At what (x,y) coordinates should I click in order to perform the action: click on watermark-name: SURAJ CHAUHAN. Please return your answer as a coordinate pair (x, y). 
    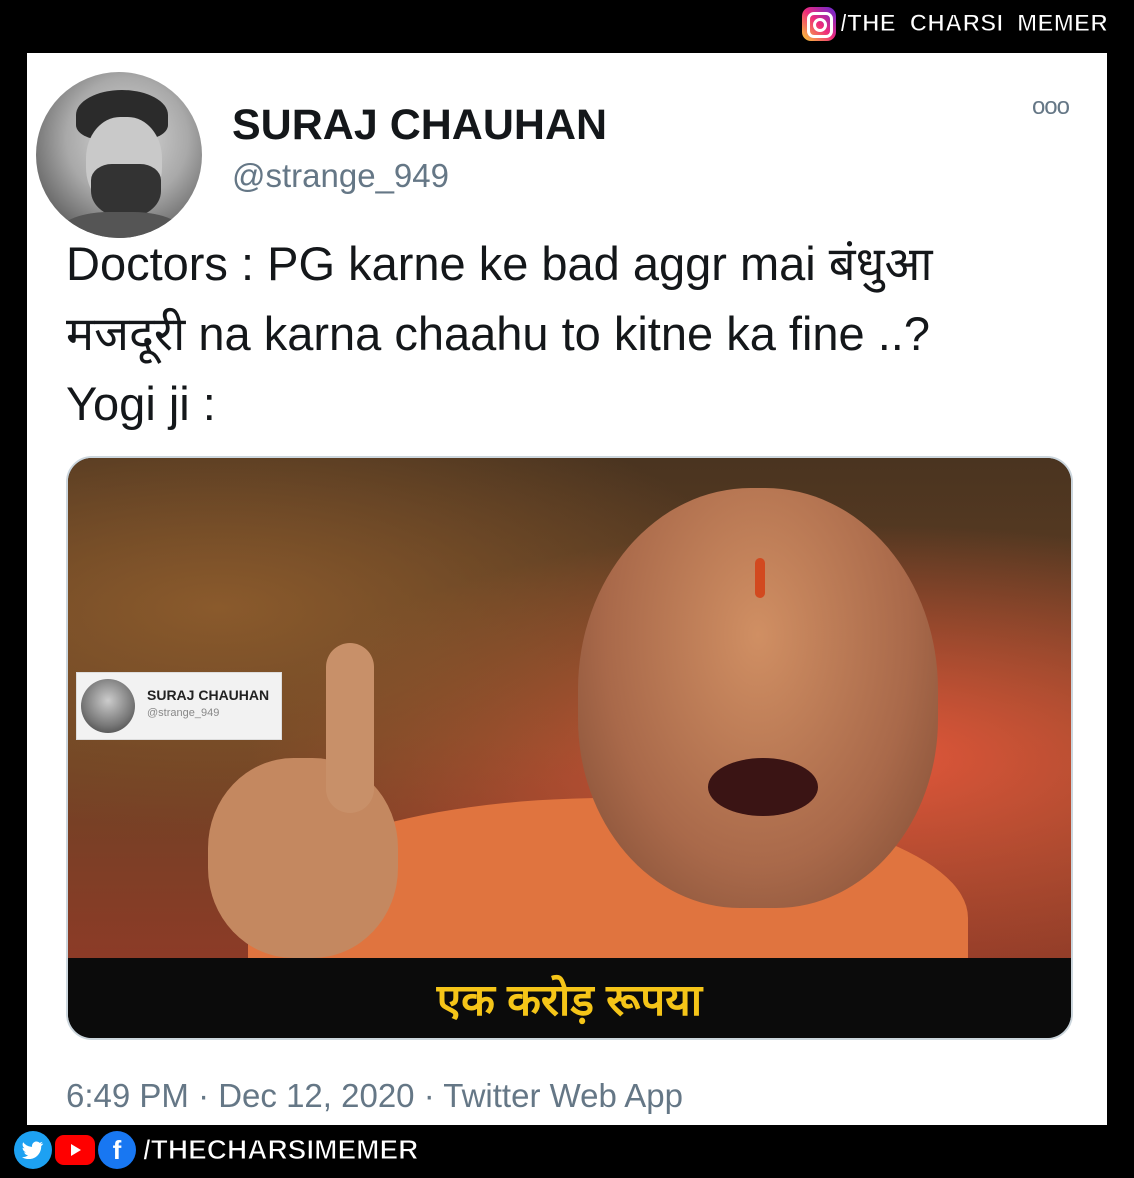
    Looking at the image, I should click on (208, 695).